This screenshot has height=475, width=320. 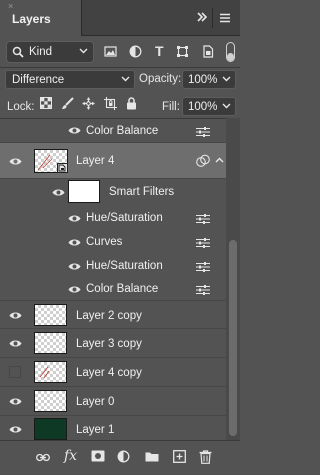 I want to click on fill-value: 100%, so click(x=203, y=107).